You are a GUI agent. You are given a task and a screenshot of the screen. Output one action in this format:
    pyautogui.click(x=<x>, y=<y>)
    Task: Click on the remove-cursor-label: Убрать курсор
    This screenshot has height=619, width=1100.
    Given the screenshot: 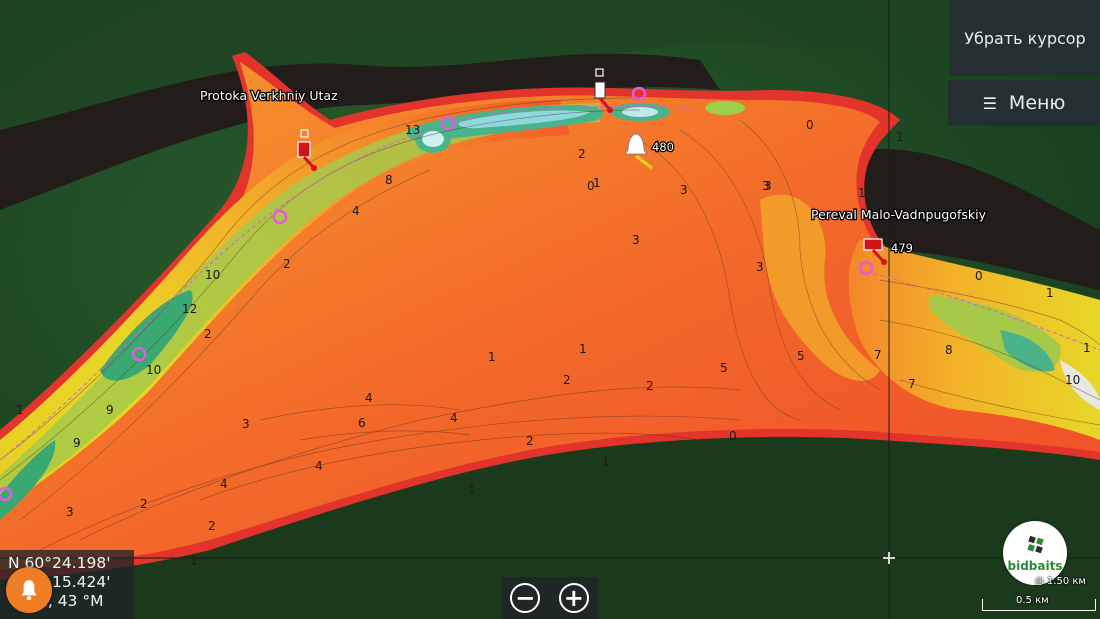 What is the action you would take?
    pyautogui.click(x=1025, y=38)
    